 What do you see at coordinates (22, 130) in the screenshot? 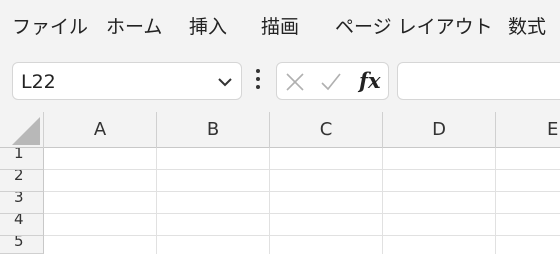
I see `select-all-button` at bounding box center [22, 130].